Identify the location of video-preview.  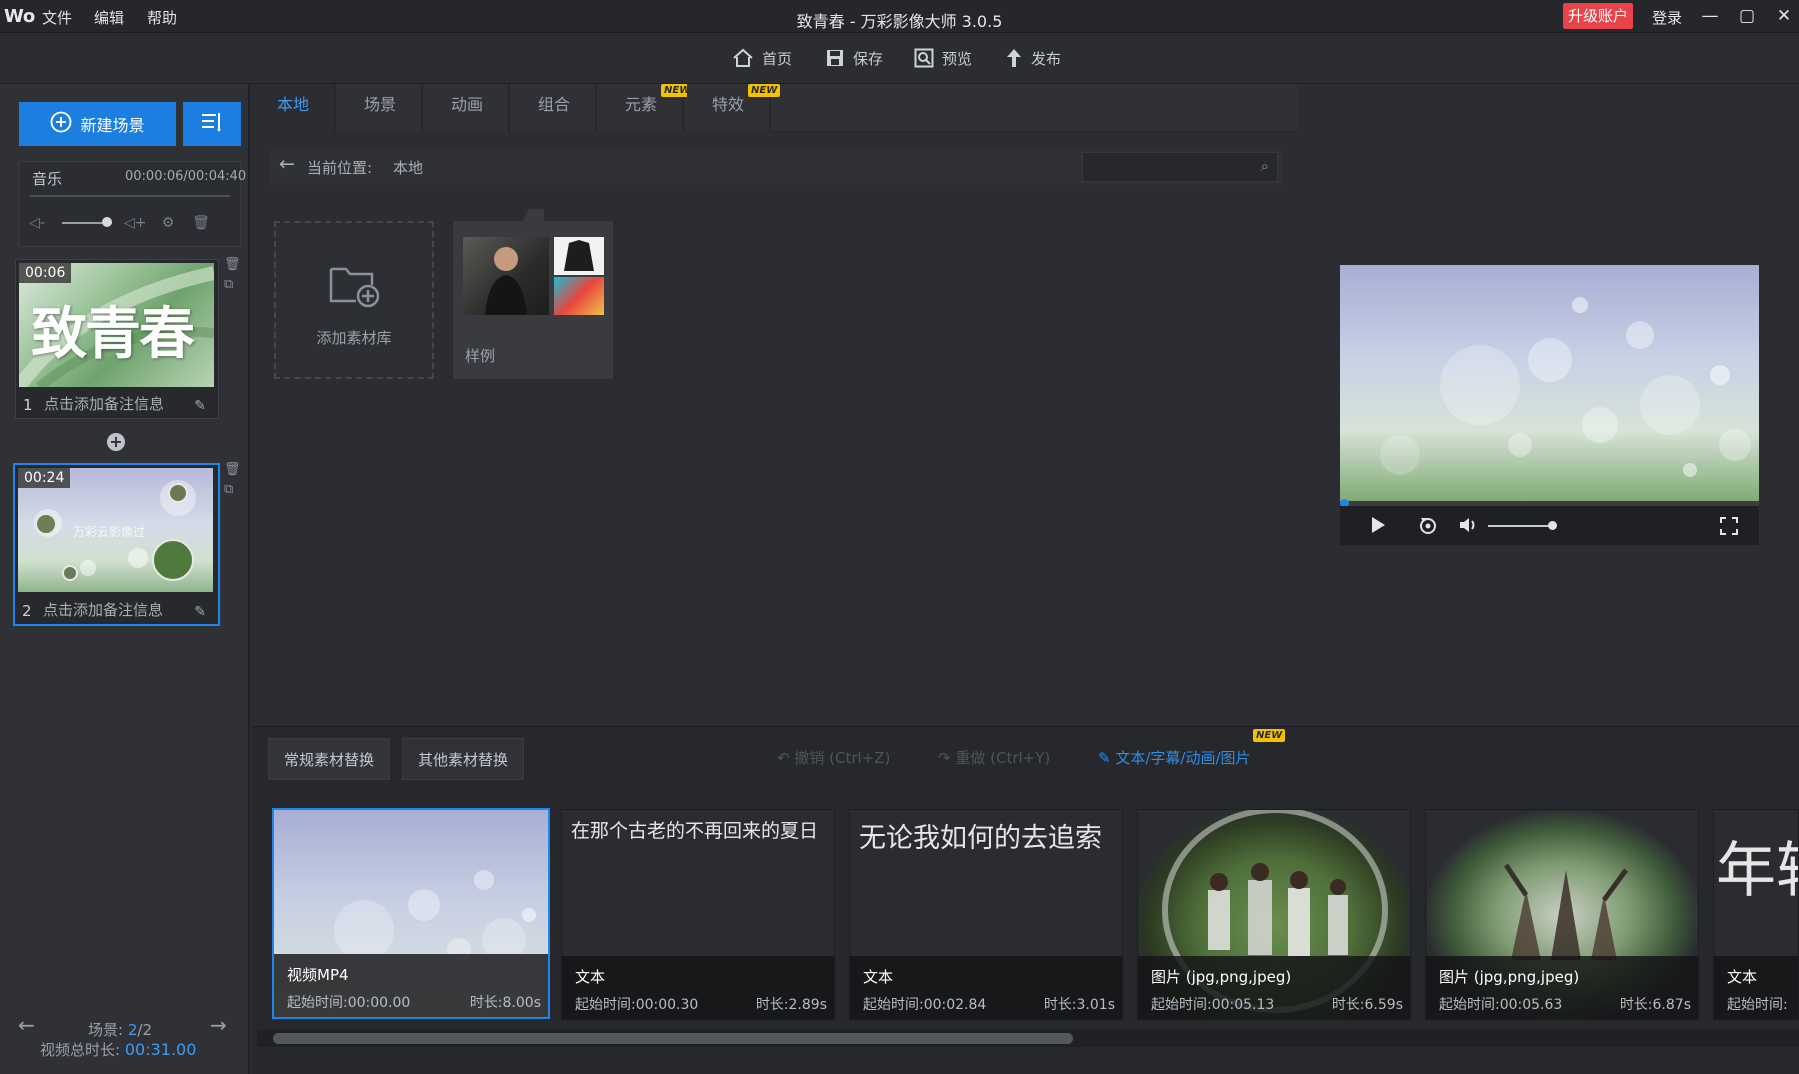
(1549, 405).